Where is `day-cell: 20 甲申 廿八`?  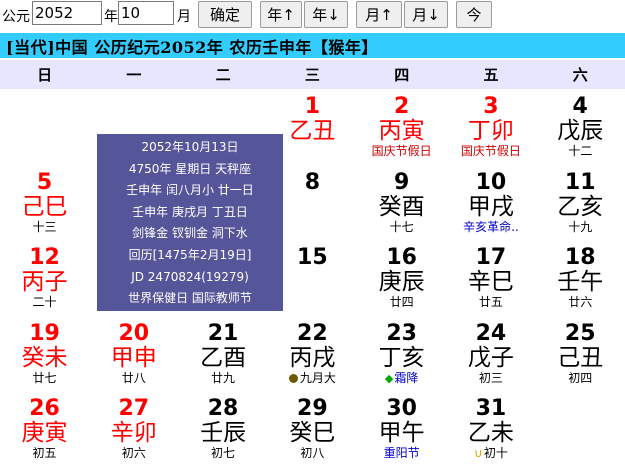
day-cell: 20 甲申 廿八 is located at coordinates (133, 354).